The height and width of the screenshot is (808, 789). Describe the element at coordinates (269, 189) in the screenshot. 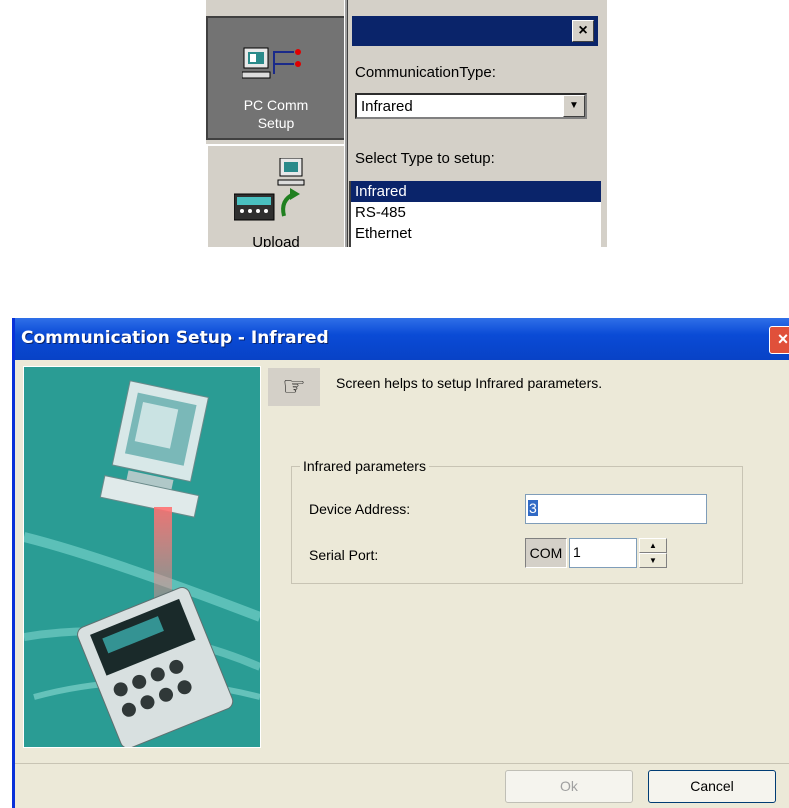

I see `upload-device-icon` at that location.